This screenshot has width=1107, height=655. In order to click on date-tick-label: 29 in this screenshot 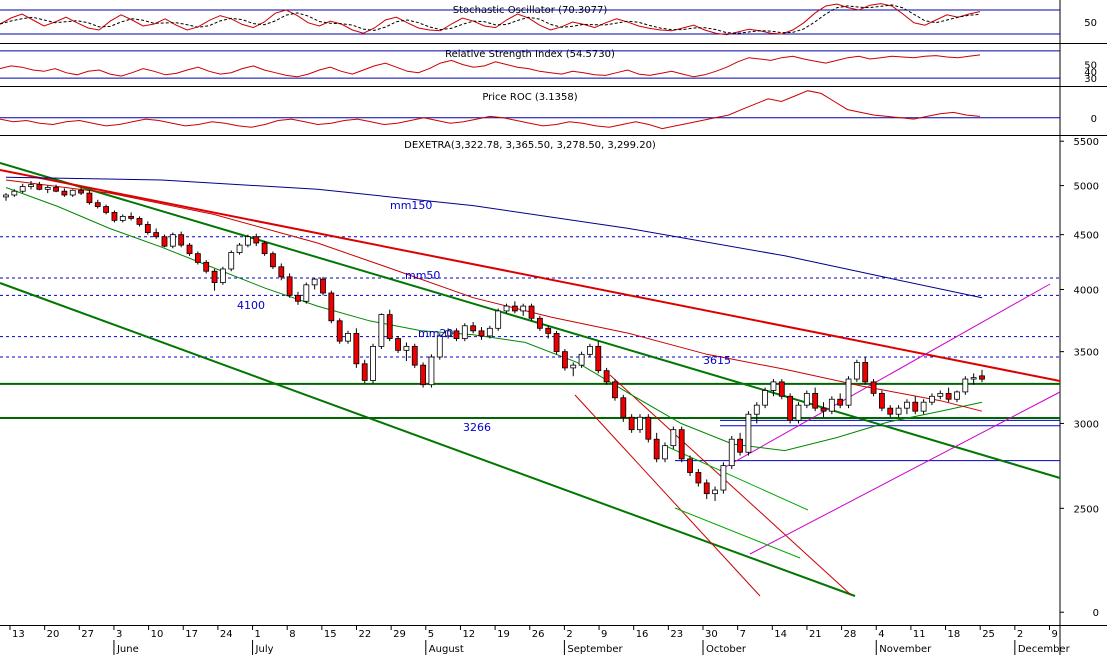, I will do `click(399, 634)`.